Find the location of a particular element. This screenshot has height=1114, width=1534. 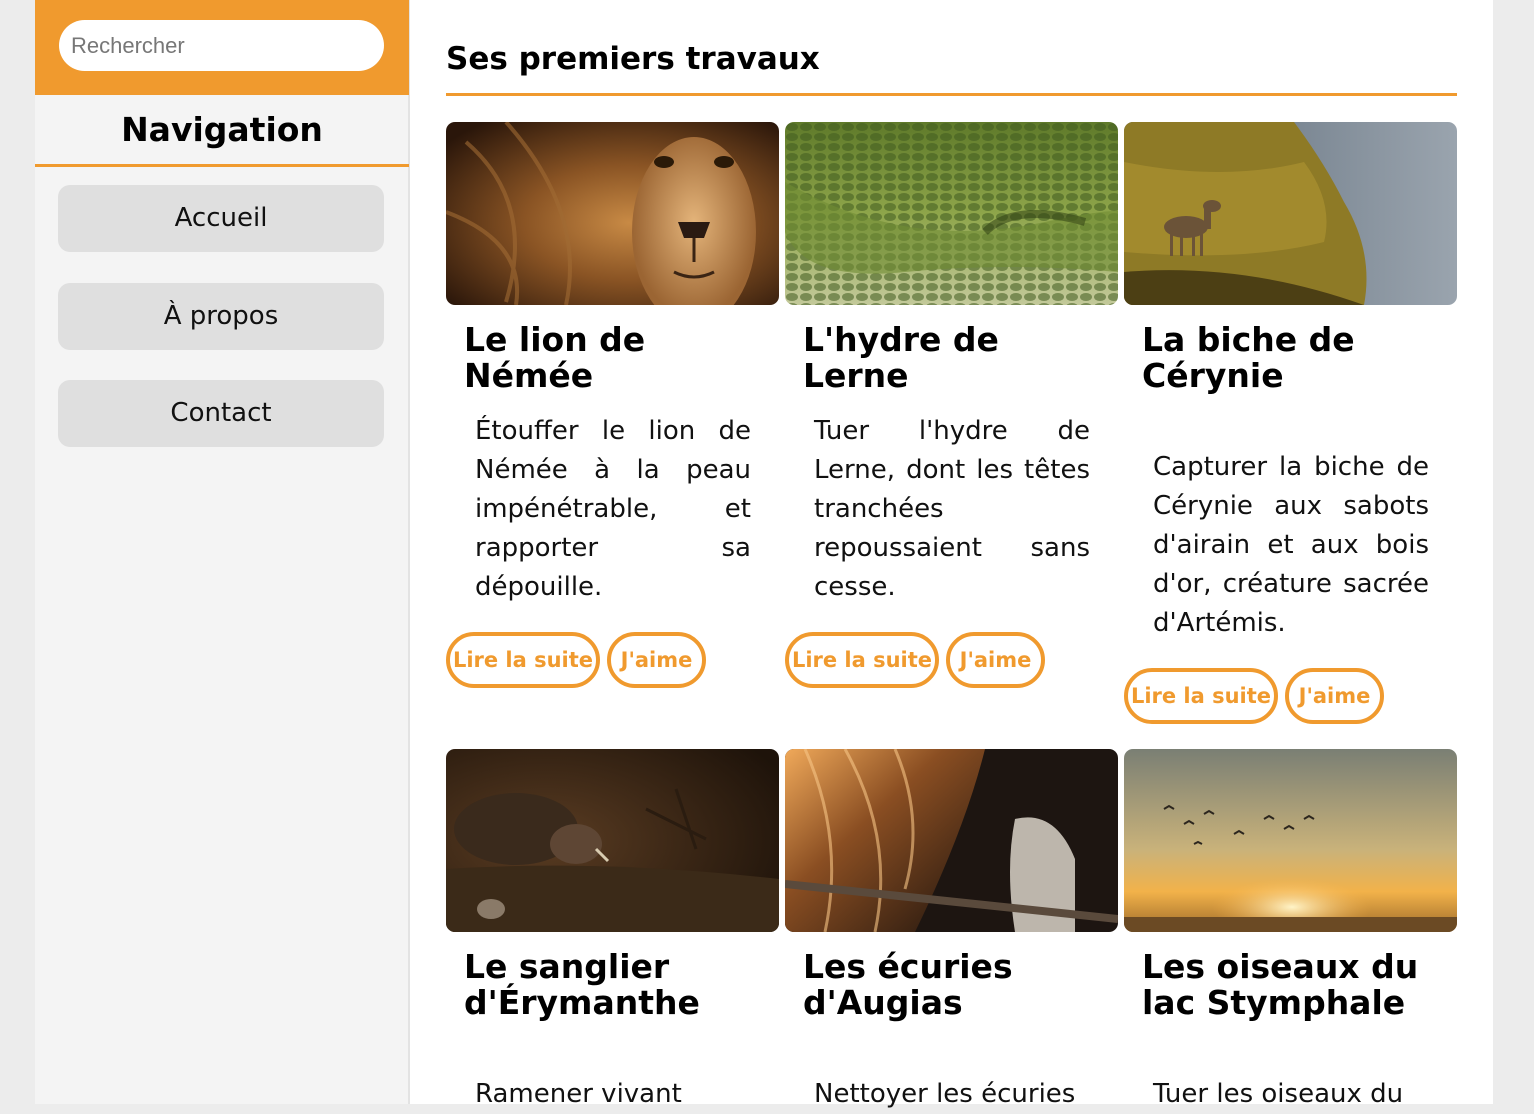

card-image-biche is located at coordinates (1290, 213).